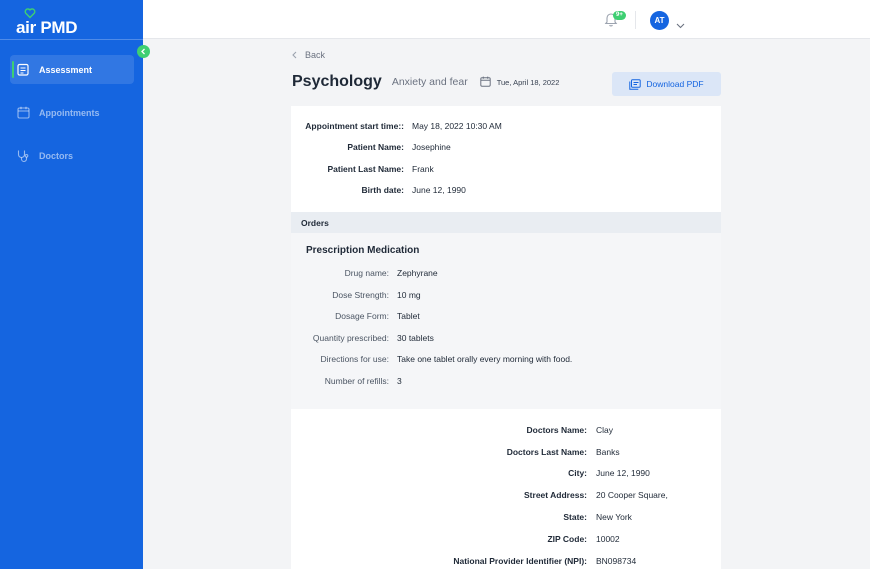  Describe the element at coordinates (355, 359) in the screenshot. I see `field-label: Directions for use:` at that location.